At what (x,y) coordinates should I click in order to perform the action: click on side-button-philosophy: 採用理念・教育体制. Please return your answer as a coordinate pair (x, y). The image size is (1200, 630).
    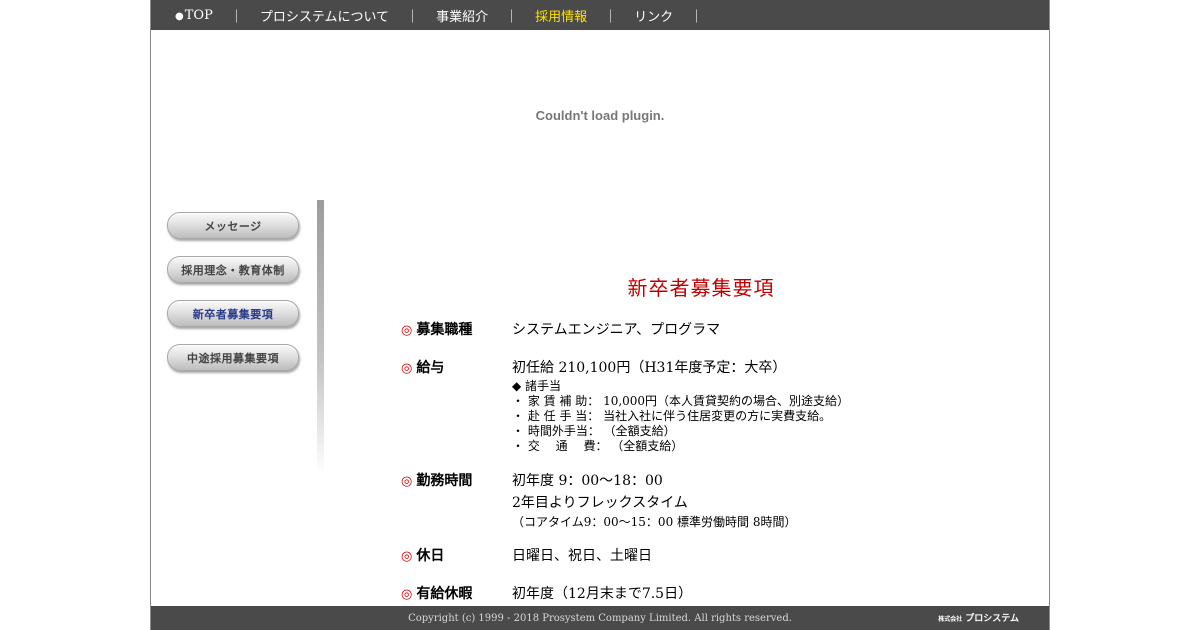
    Looking at the image, I should click on (233, 269).